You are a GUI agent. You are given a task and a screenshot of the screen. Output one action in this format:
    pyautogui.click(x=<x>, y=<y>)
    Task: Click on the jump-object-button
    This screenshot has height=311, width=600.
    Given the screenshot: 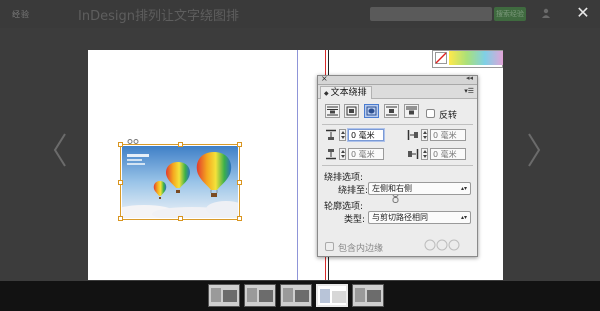 What is the action you would take?
    pyautogui.click(x=391, y=111)
    